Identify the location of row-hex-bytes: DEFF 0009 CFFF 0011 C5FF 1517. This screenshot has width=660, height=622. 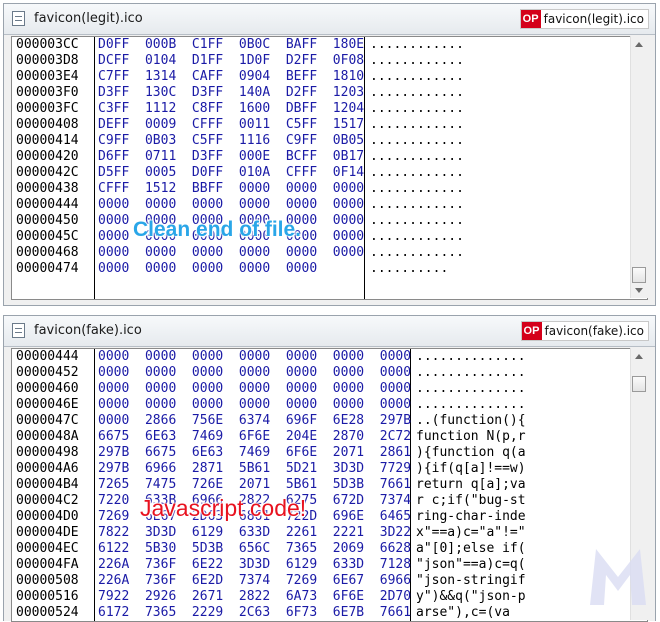
(231, 124).